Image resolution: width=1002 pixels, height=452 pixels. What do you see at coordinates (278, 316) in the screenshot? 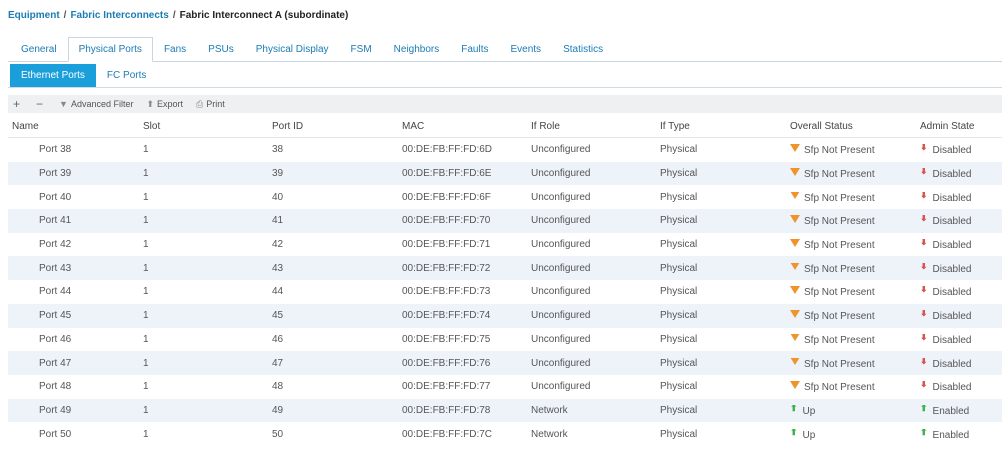
I see `cell-port-id: 45` at bounding box center [278, 316].